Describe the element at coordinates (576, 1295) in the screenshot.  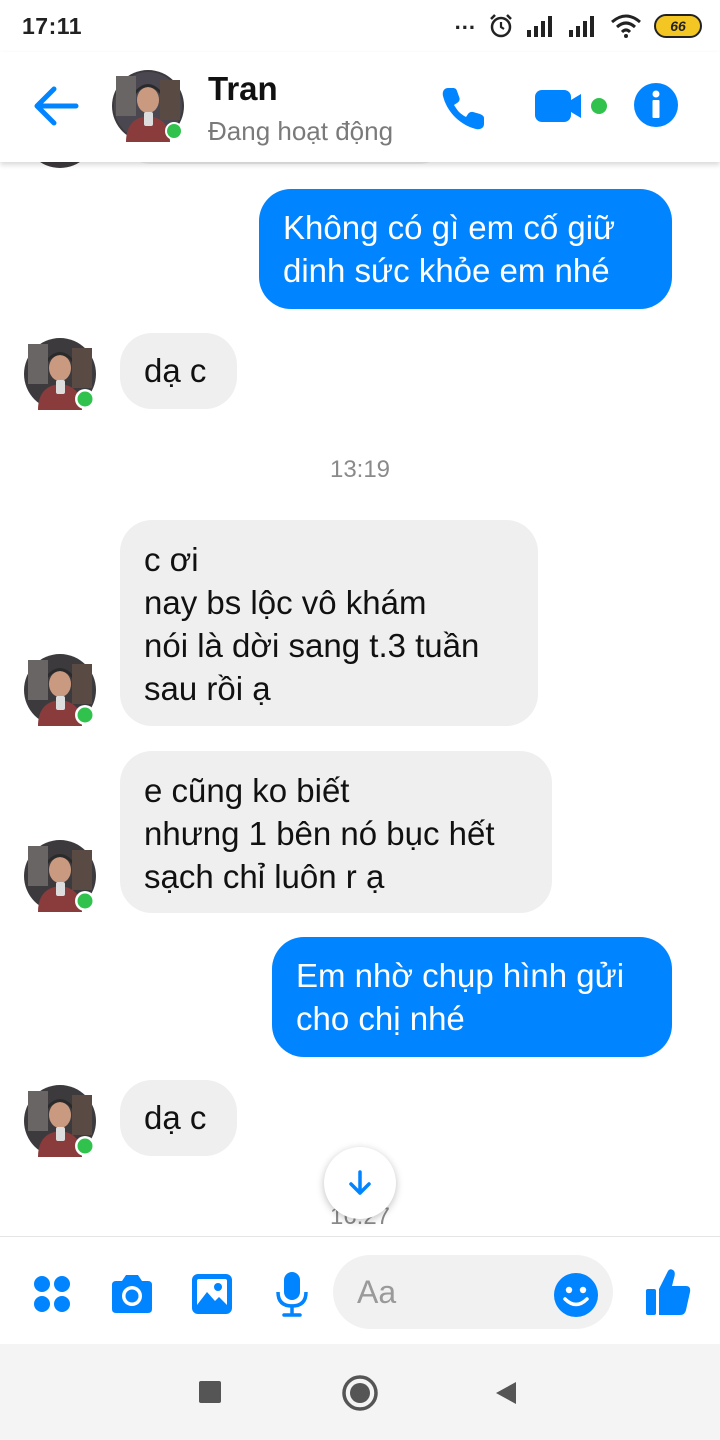
I see `emoji-icon` at that location.